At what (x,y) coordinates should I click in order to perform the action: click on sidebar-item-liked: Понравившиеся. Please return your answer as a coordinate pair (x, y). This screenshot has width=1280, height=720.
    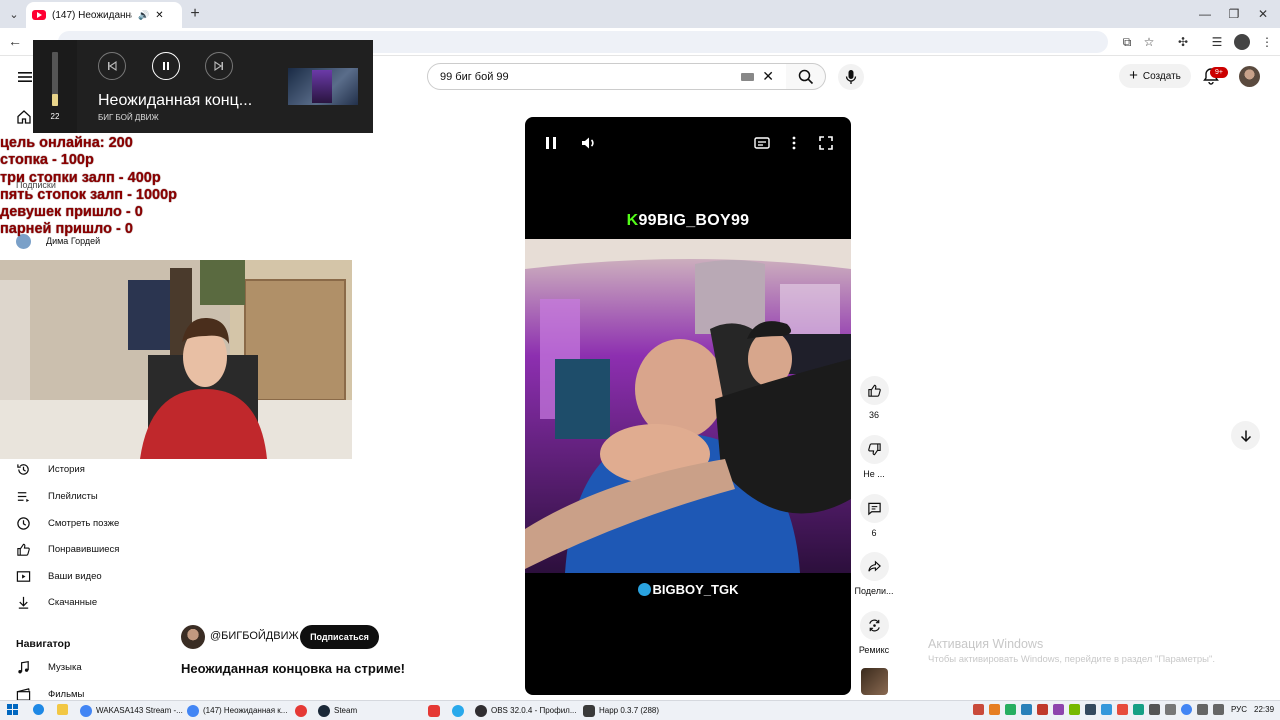
    Looking at the image, I should click on (67, 549).